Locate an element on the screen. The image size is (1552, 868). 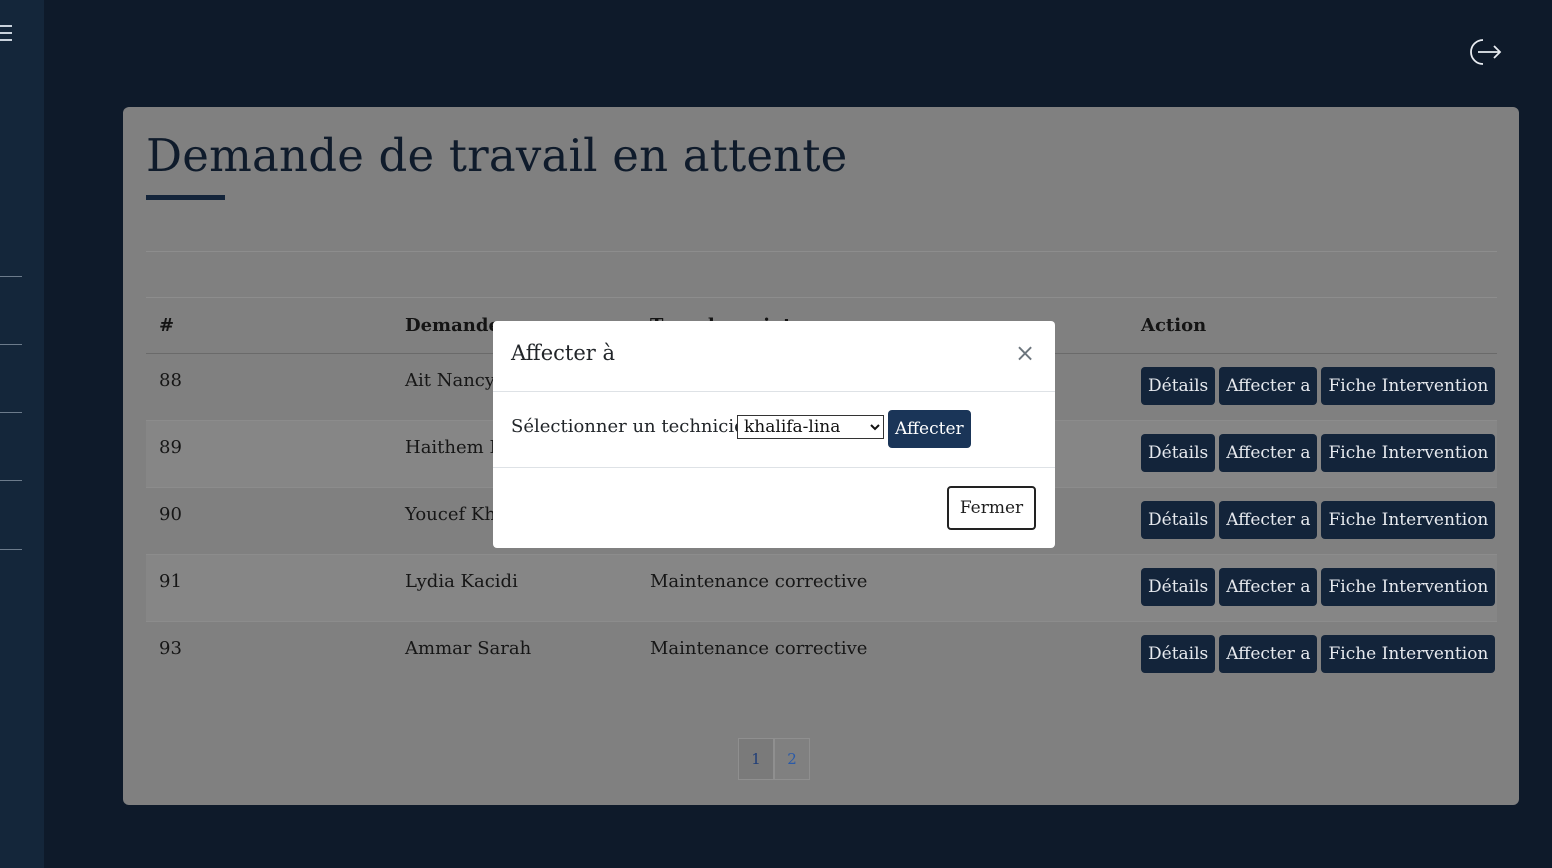
modal-header: Affecter à × is located at coordinates (774, 356).